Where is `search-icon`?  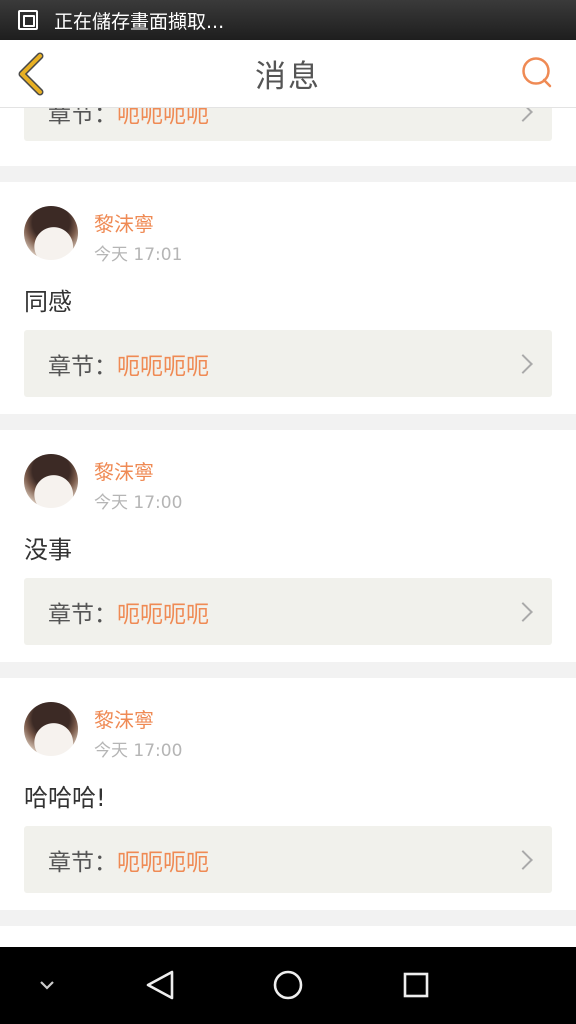 search-icon is located at coordinates (537, 72).